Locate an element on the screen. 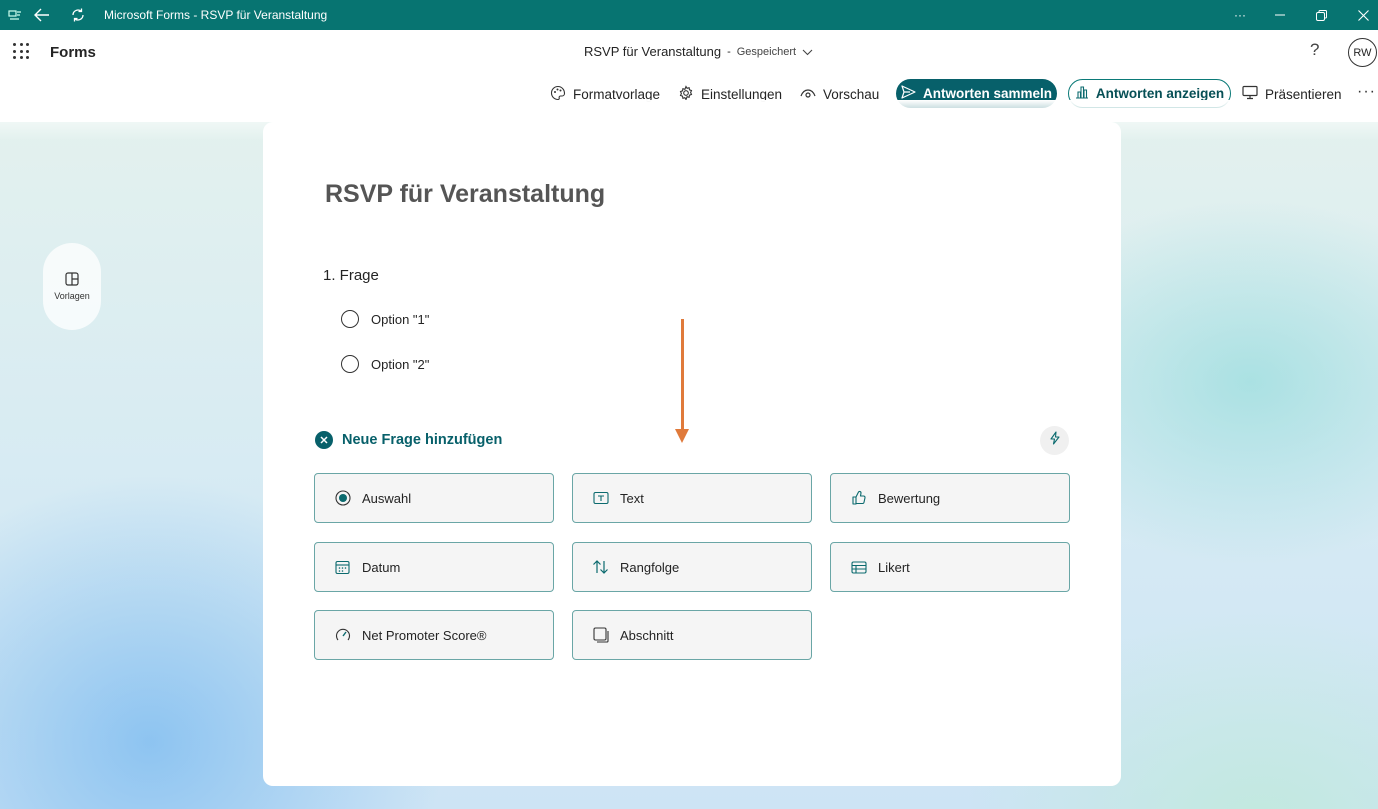 The width and height of the screenshot is (1378, 809). close-circle-icon is located at coordinates (324, 440).